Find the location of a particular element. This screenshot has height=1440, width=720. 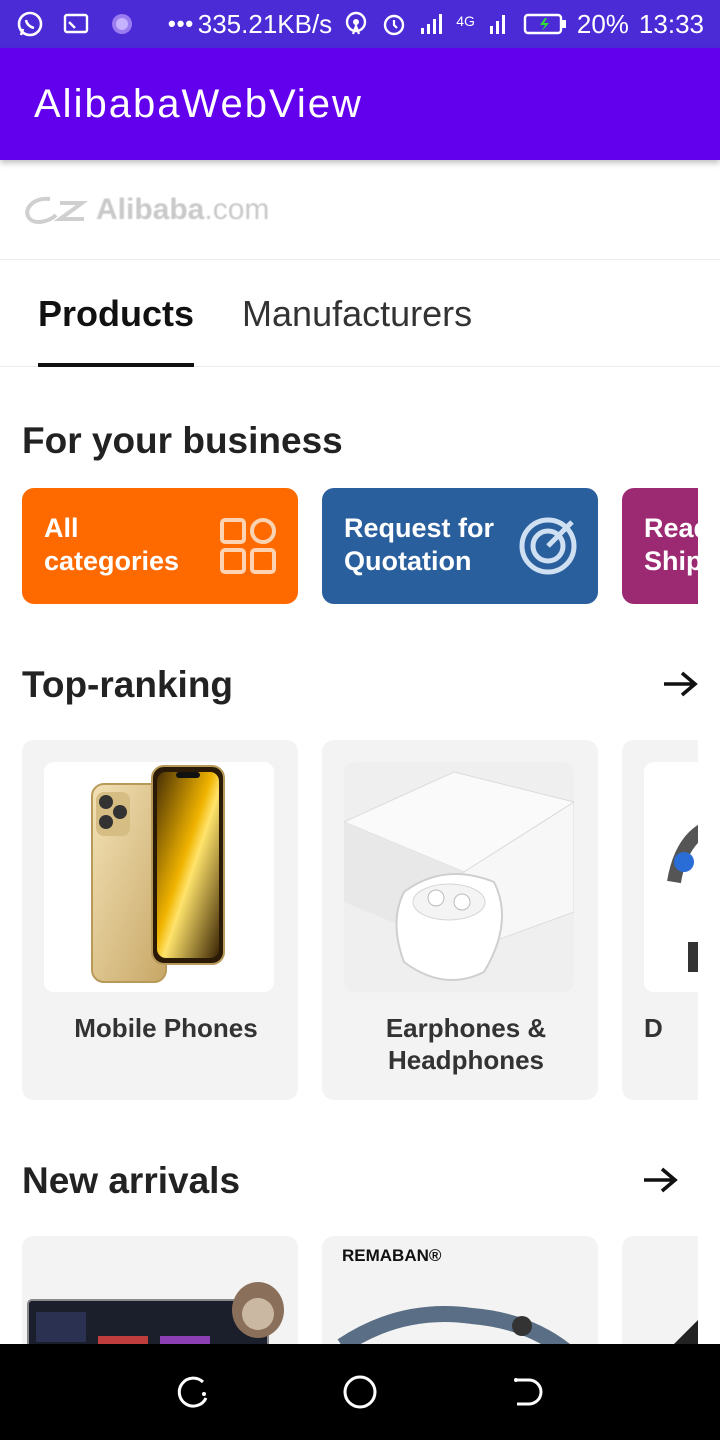

recent-apps-icon is located at coordinates (193, 1392).